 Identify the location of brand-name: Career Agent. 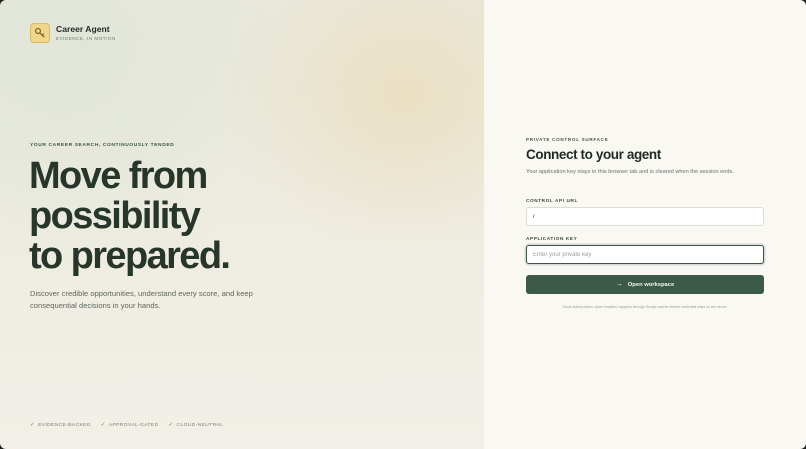
(83, 29).